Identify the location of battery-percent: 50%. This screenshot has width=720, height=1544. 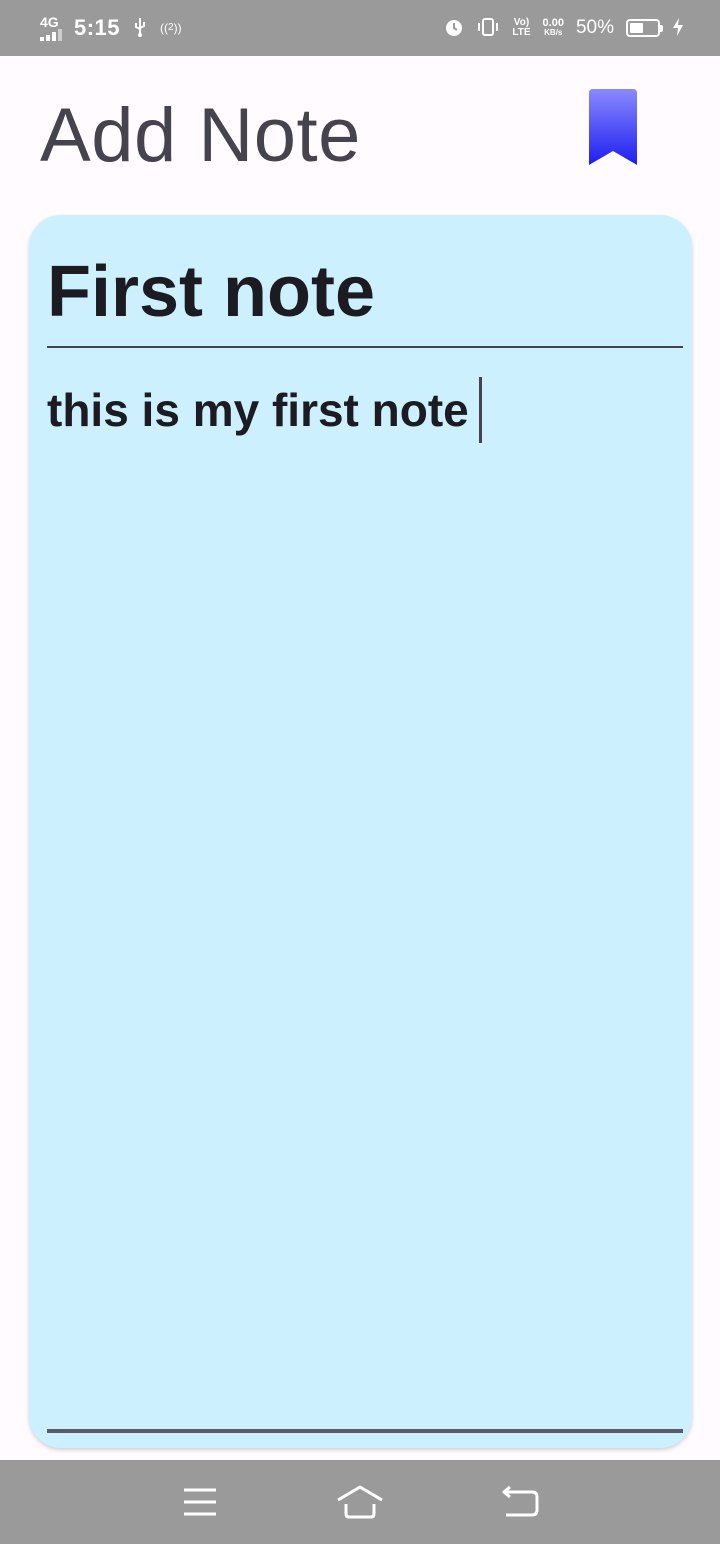
(594, 27).